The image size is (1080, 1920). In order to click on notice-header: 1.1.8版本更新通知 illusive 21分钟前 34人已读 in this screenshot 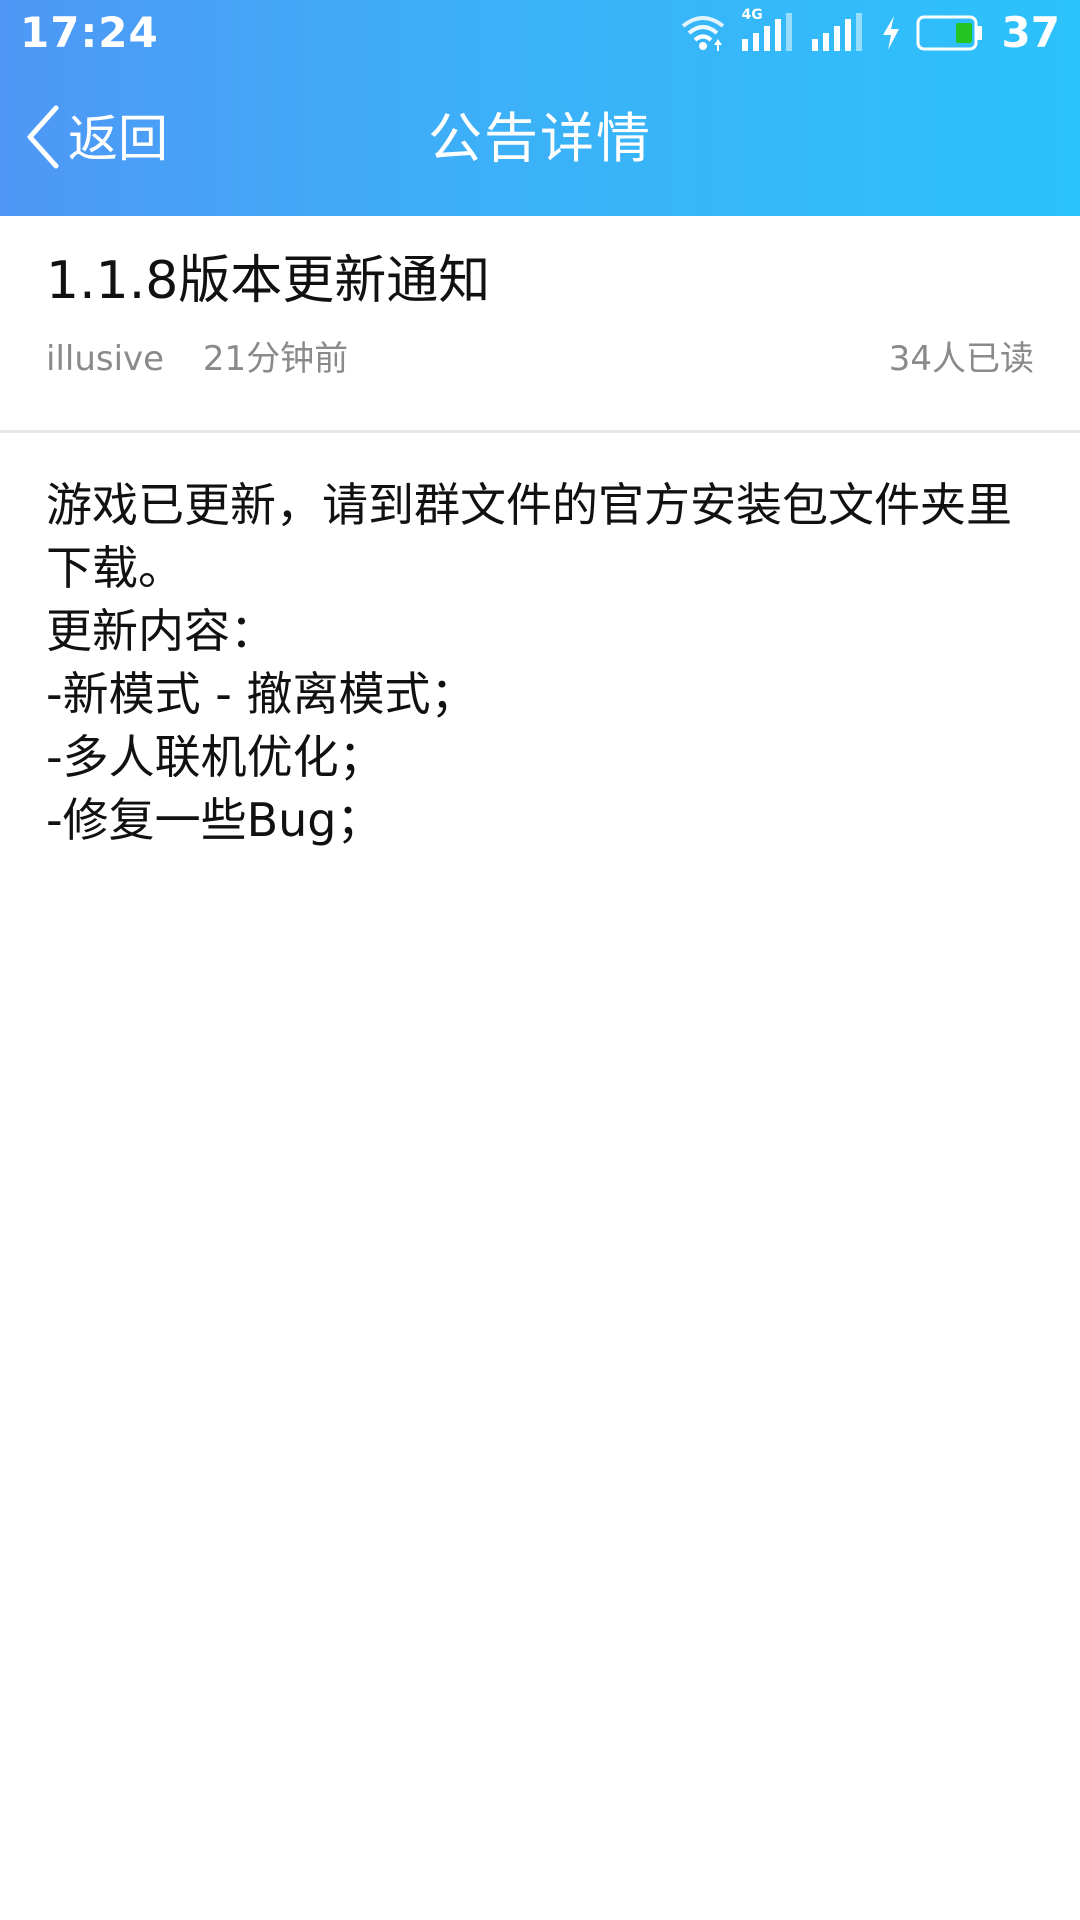, I will do `click(540, 324)`.